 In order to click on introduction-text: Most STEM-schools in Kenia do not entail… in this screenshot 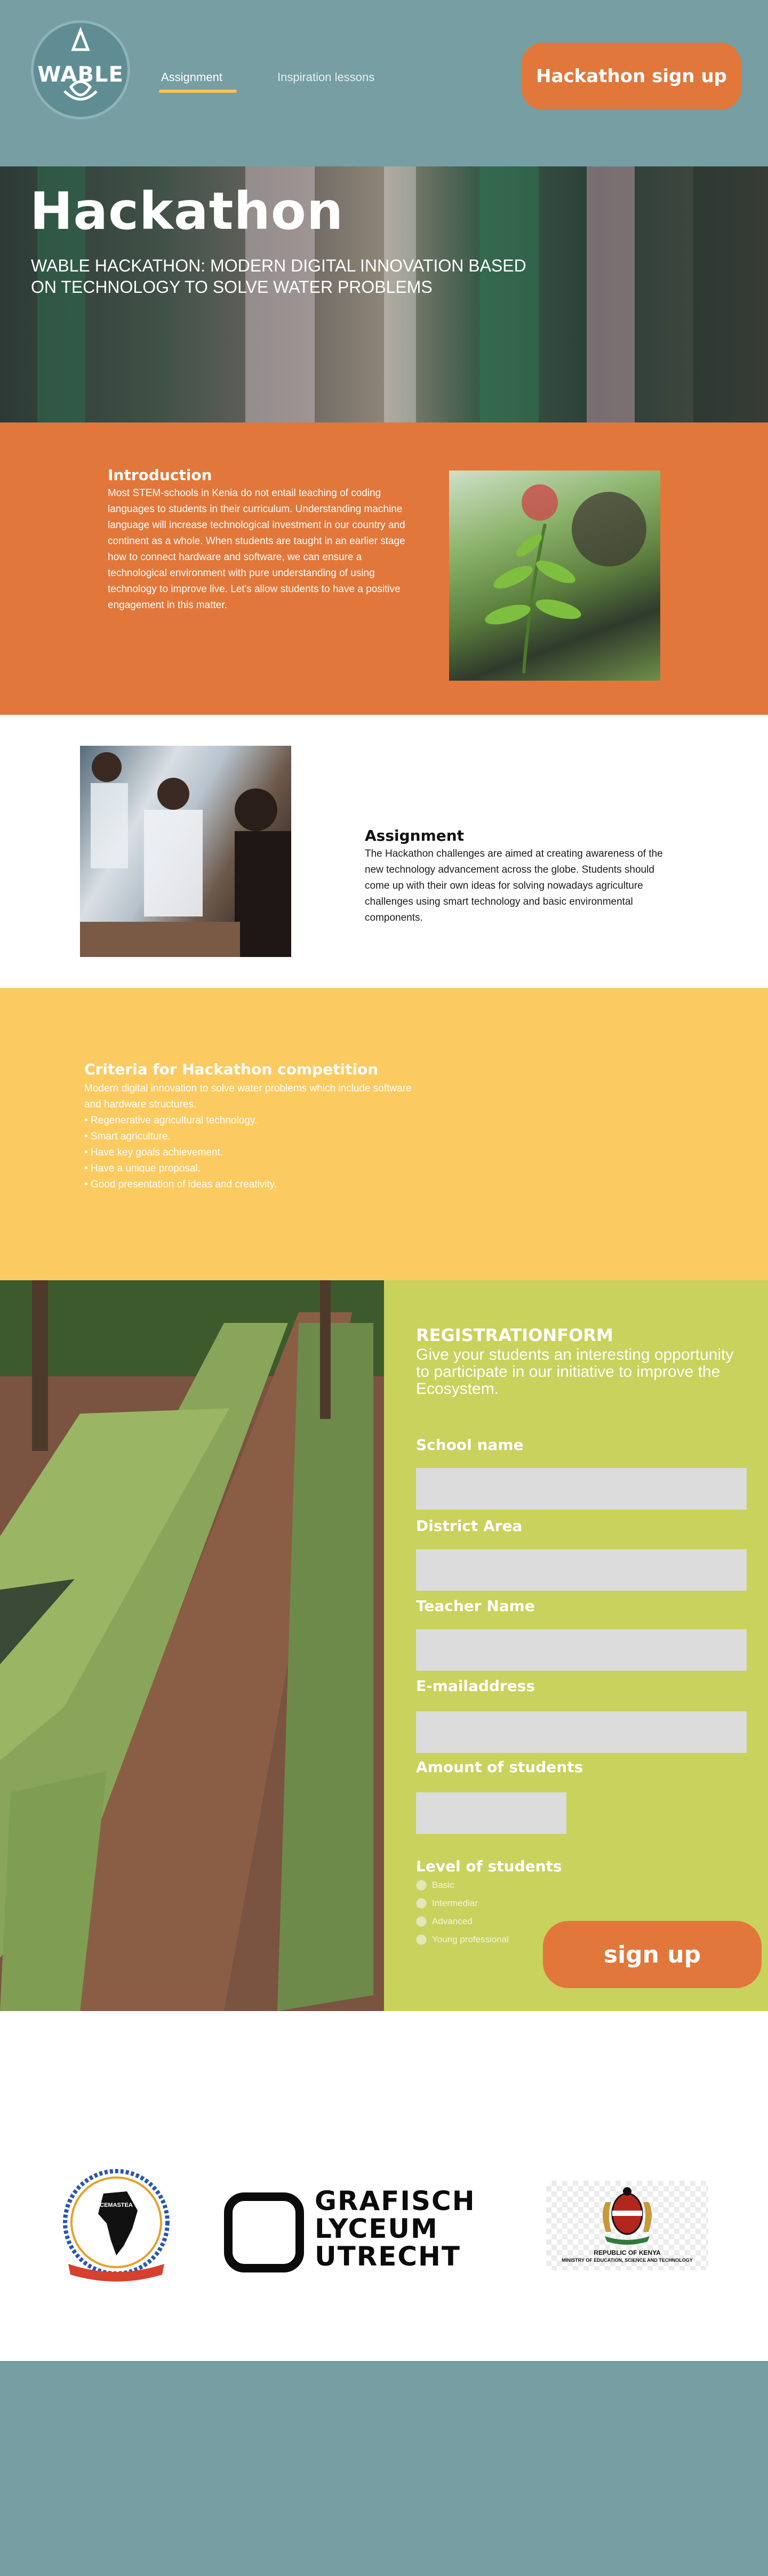, I will do `click(256, 549)`.